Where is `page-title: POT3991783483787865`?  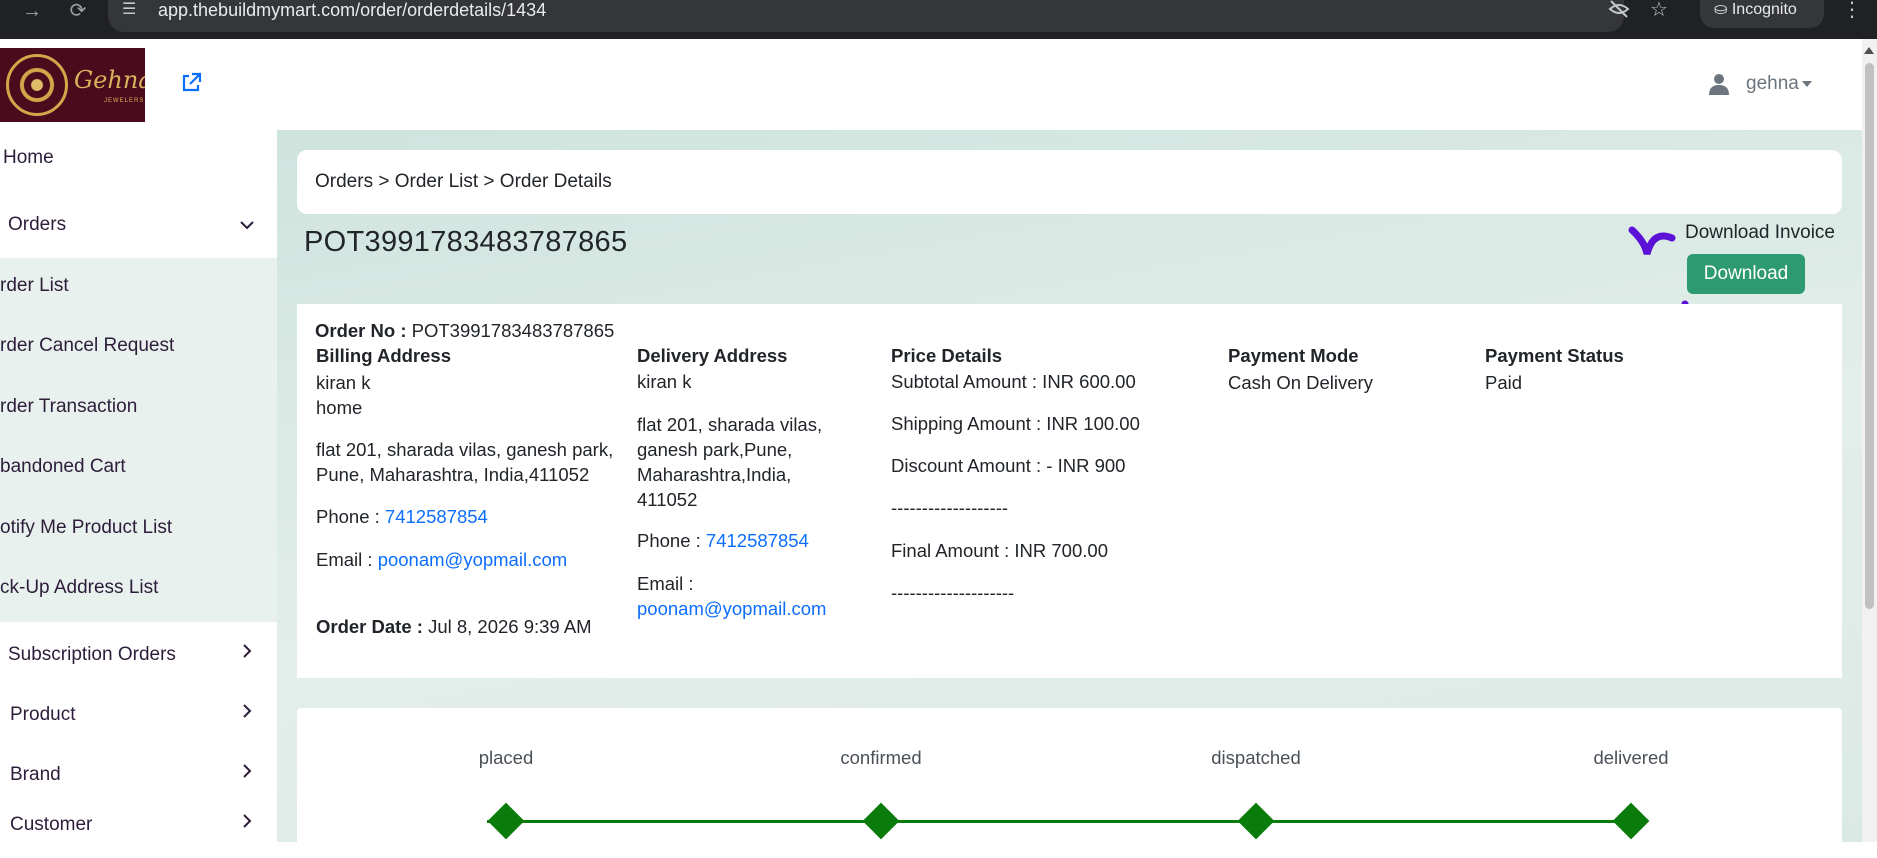
page-title: POT3991783483787865 is located at coordinates (466, 242).